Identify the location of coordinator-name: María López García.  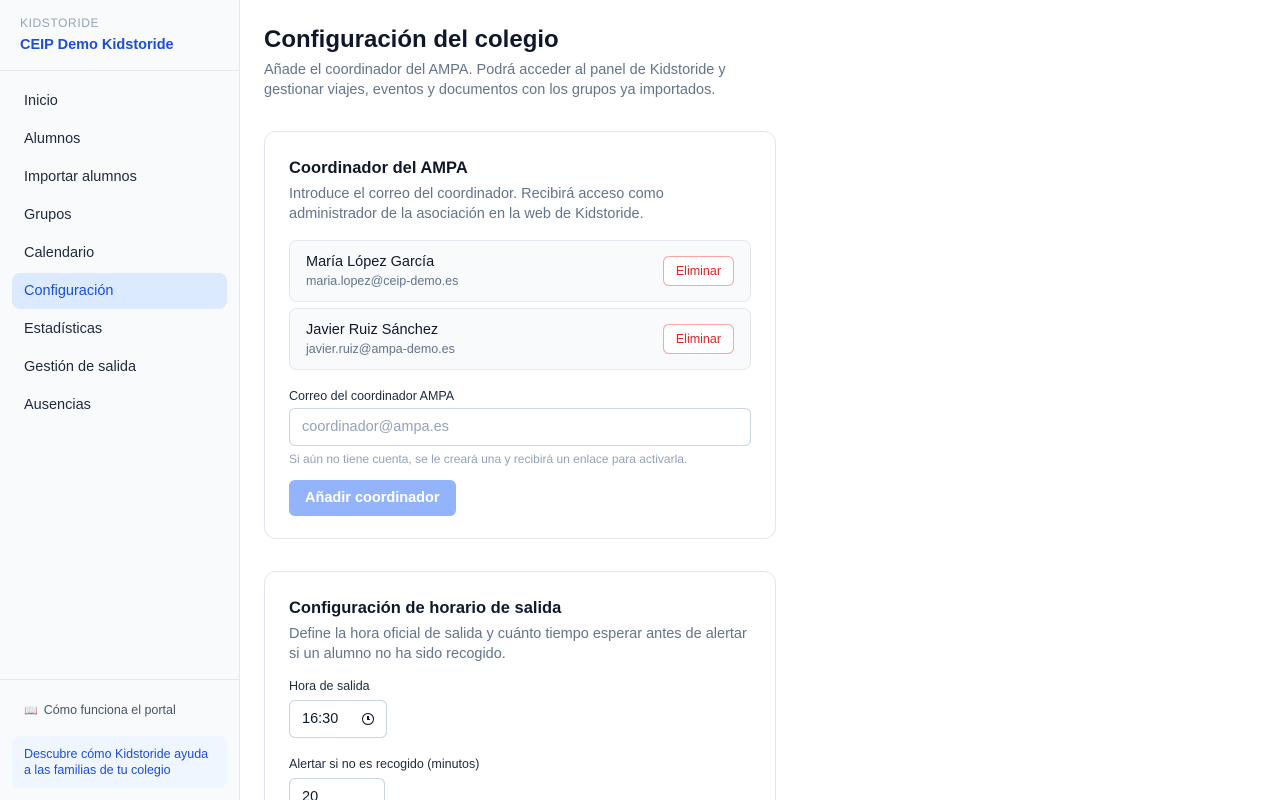
(370, 262).